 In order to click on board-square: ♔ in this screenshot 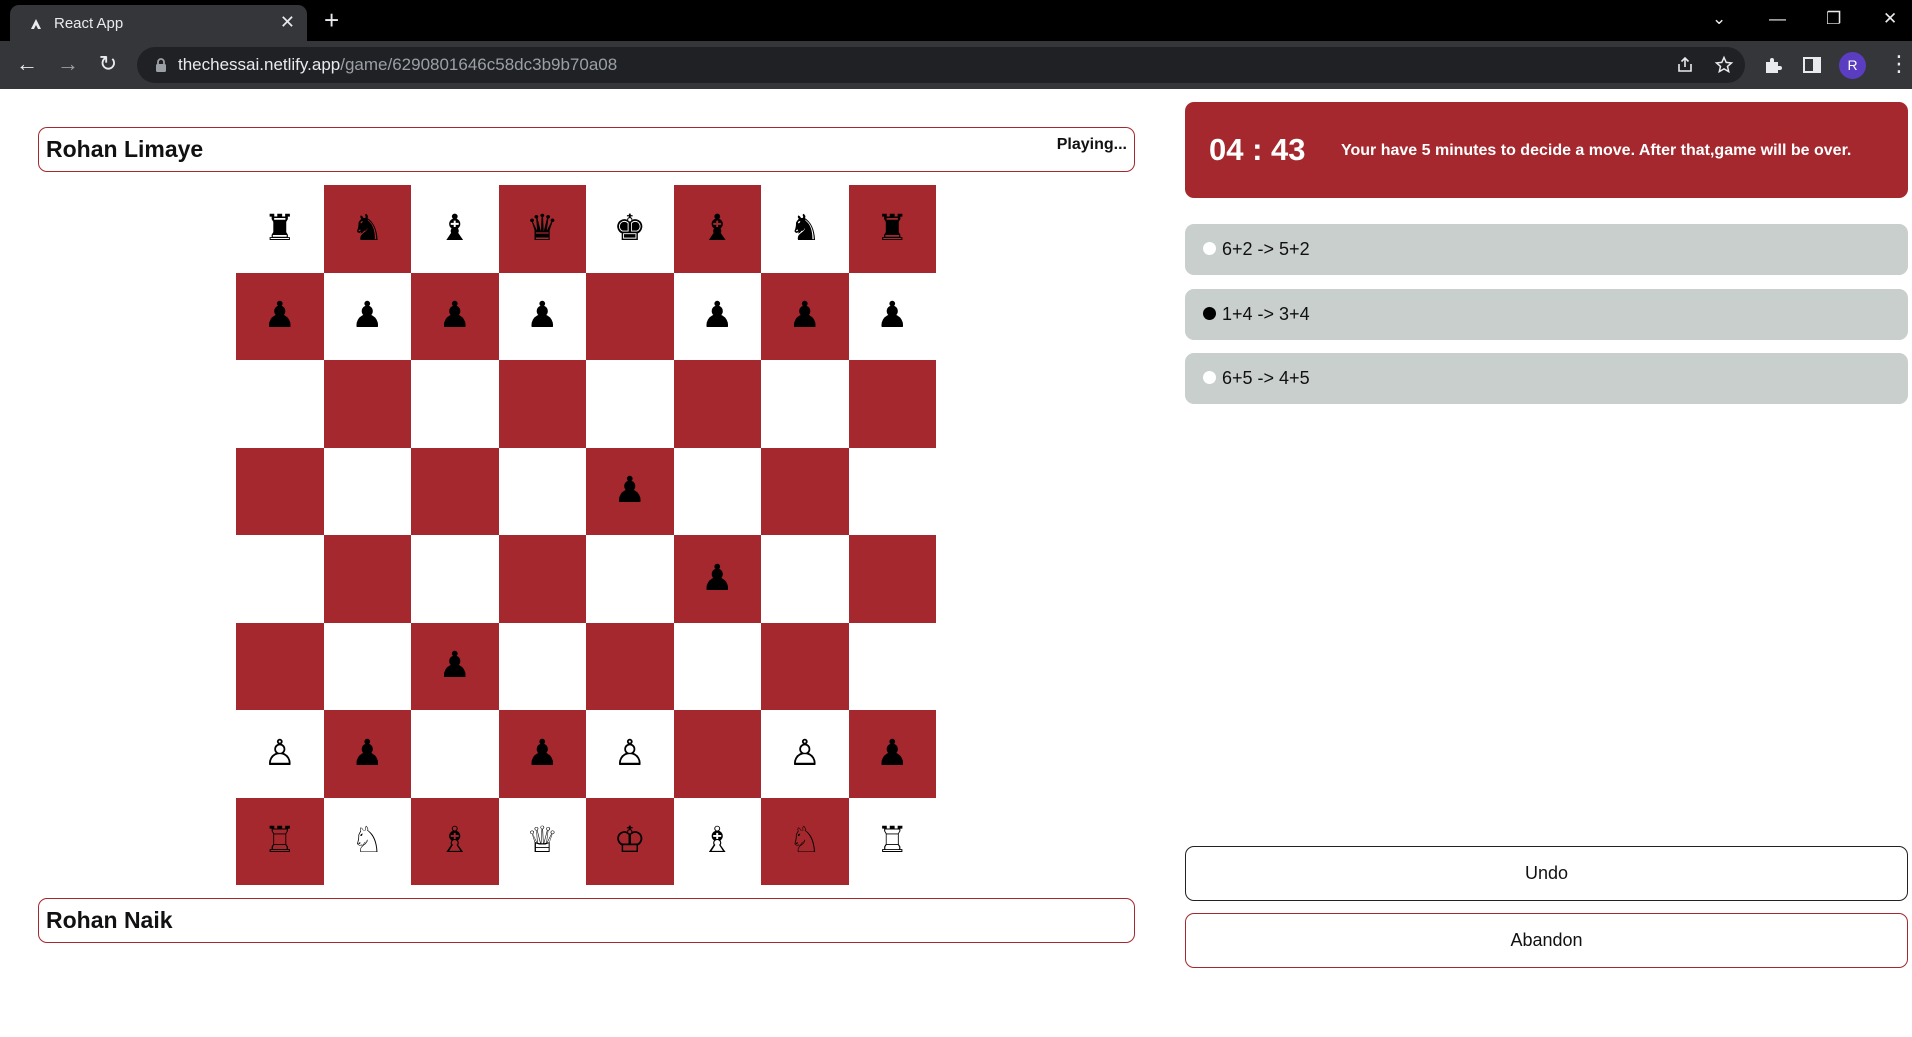, I will do `click(630, 841)`.